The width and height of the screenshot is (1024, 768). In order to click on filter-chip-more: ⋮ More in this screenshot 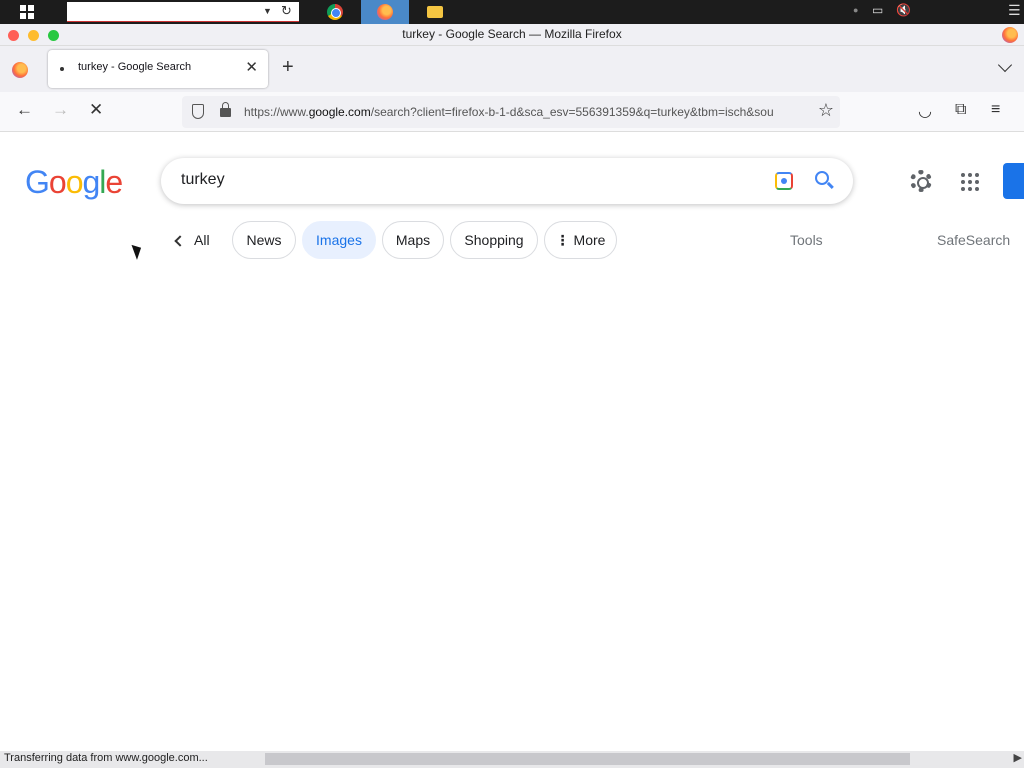, I will do `click(580, 240)`.